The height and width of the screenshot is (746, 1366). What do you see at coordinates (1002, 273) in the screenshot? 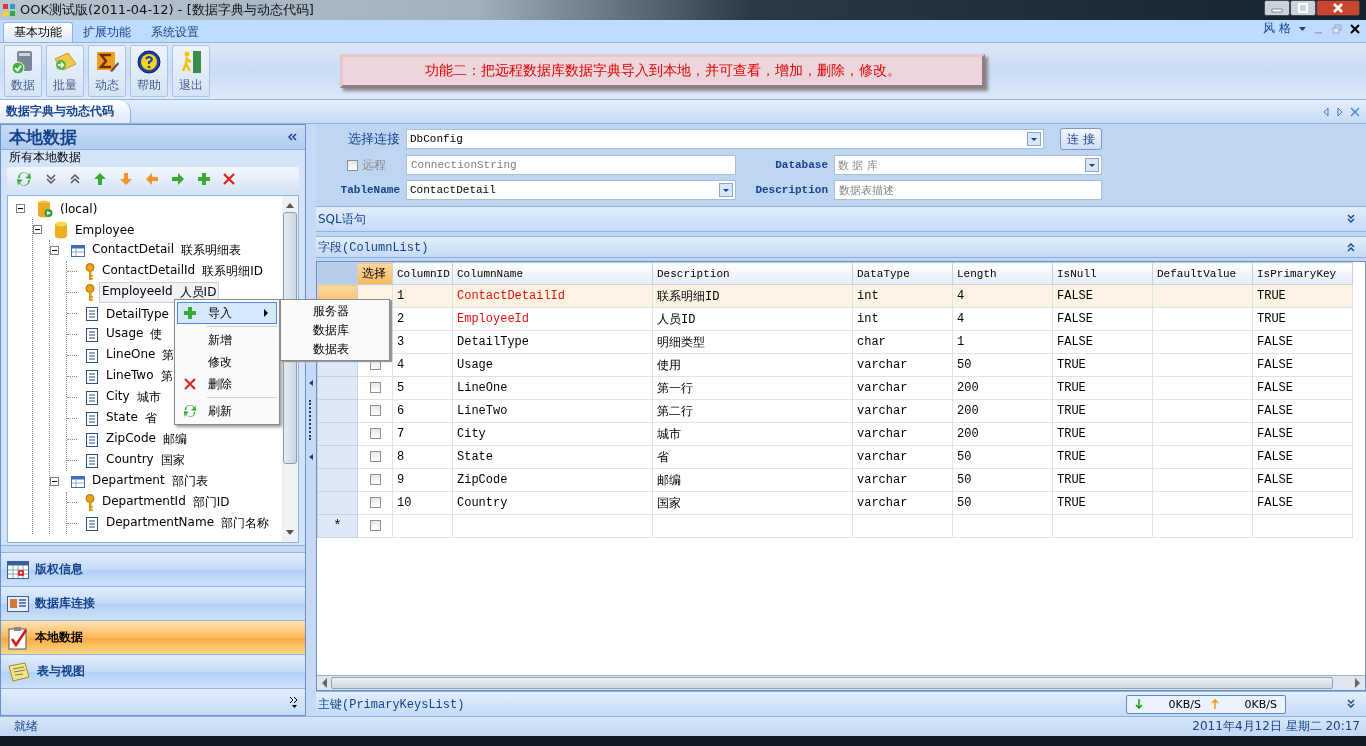
I see `column-header: Length` at bounding box center [1002, 273].